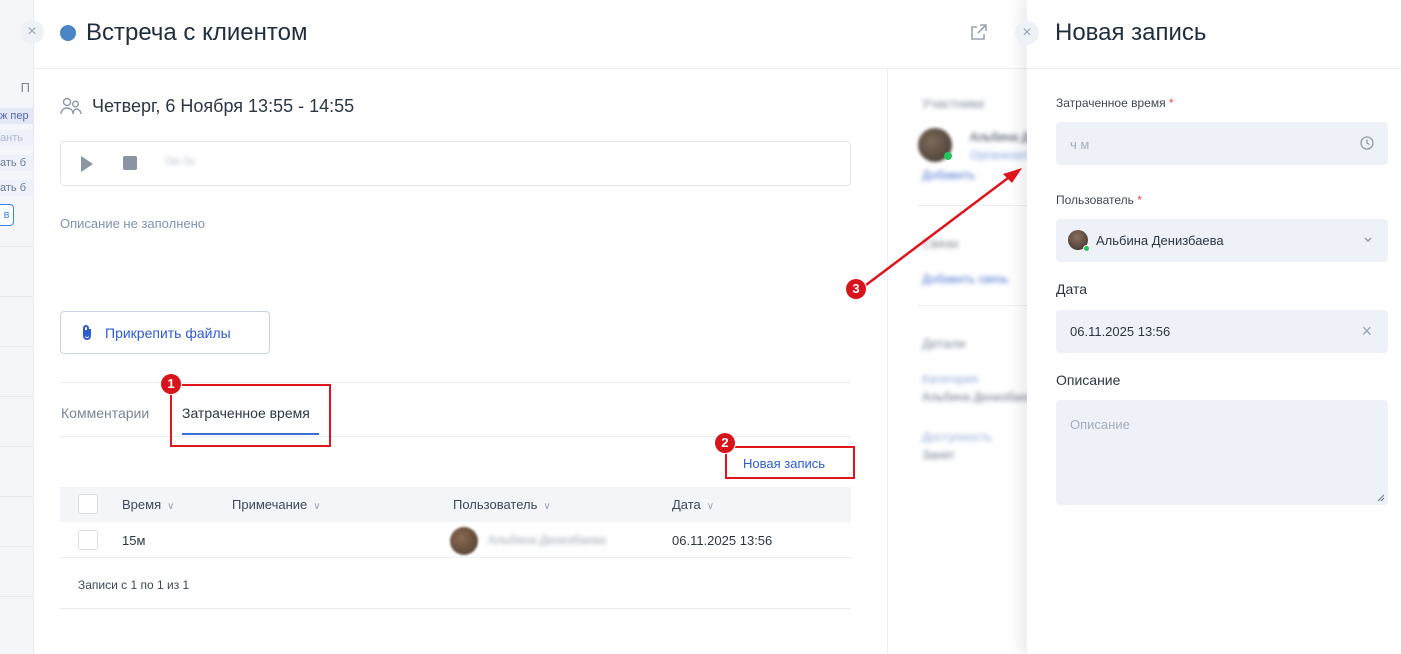 The image size is (1401, 654). Describe the element at coordinates (887, 361) in the screenshot. I see `column-divider` at that location.